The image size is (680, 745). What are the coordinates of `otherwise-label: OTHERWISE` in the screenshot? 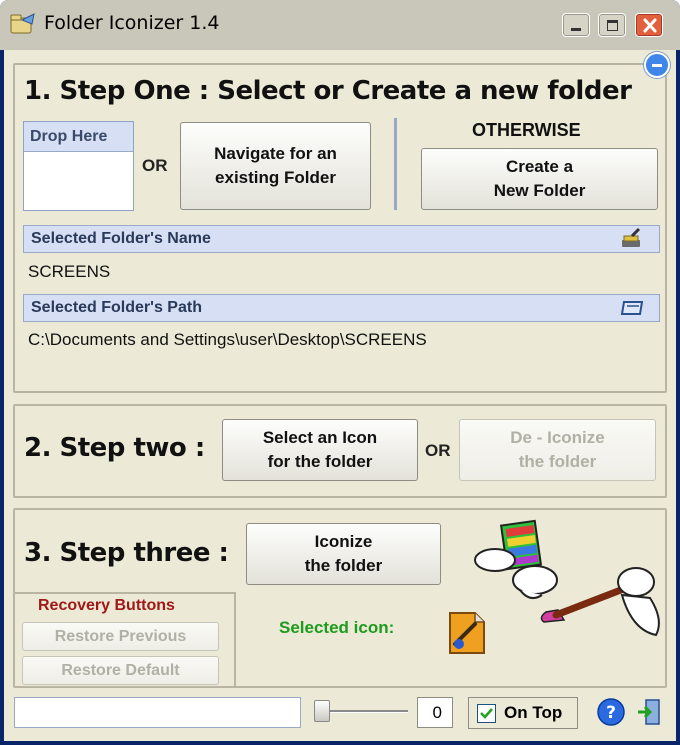 It's located at (526, 130).